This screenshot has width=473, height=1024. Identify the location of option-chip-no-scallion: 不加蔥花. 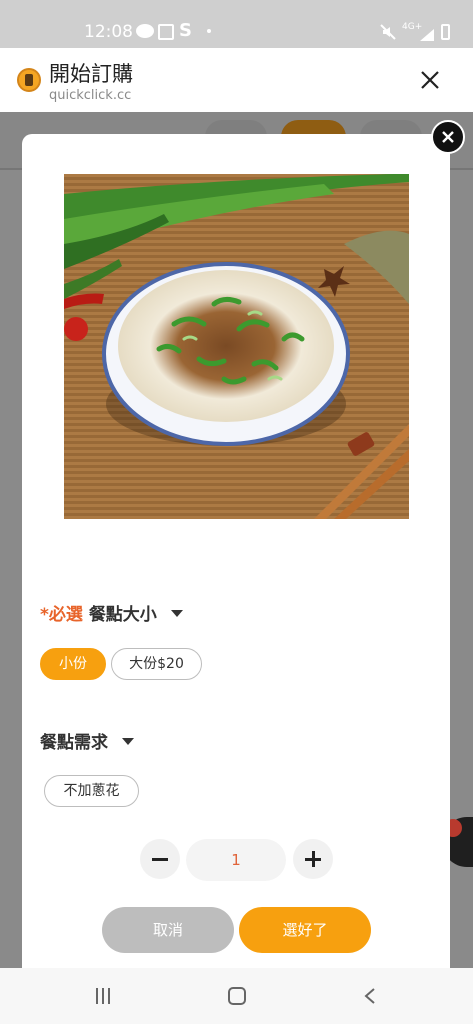
(91, 791).